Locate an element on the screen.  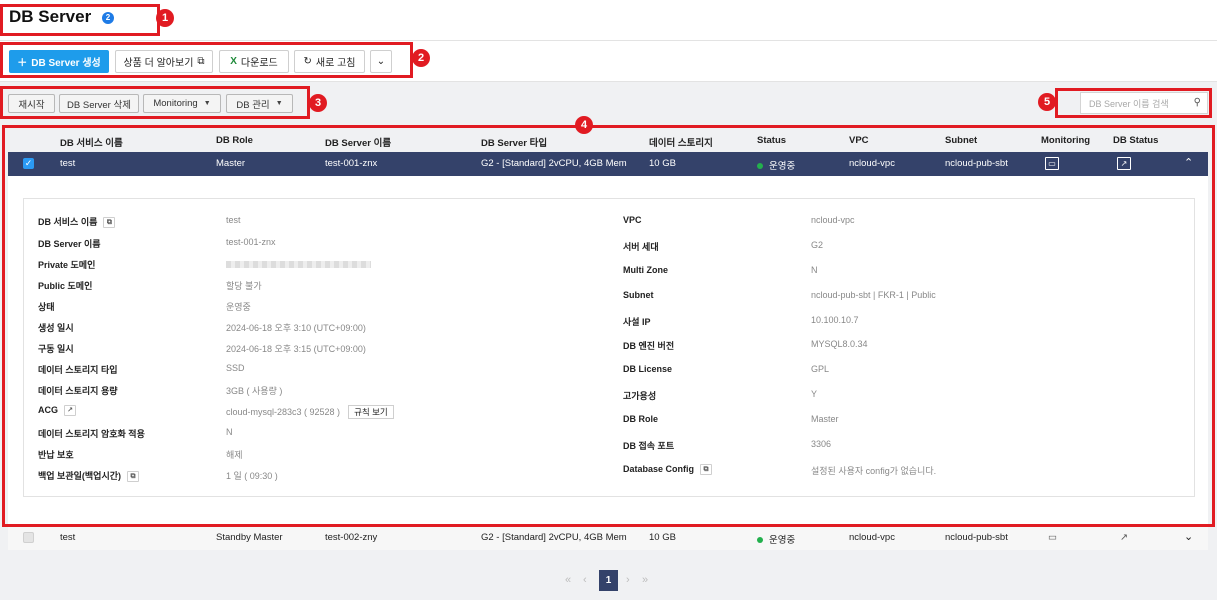
chevron-down-icon: ⌄ is located at coordinates (1188, 536).